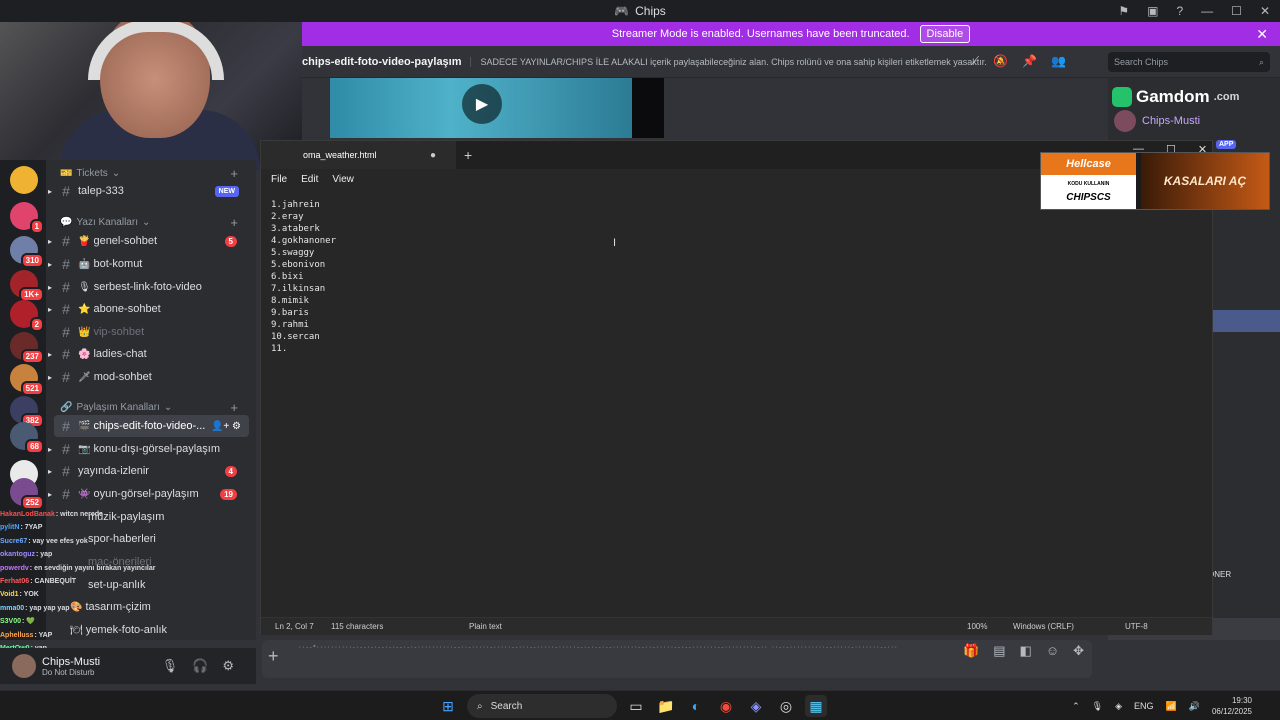 This screenshot has width=1280, height=720. I want to click on close-button: ✕, so click(1265, 11).